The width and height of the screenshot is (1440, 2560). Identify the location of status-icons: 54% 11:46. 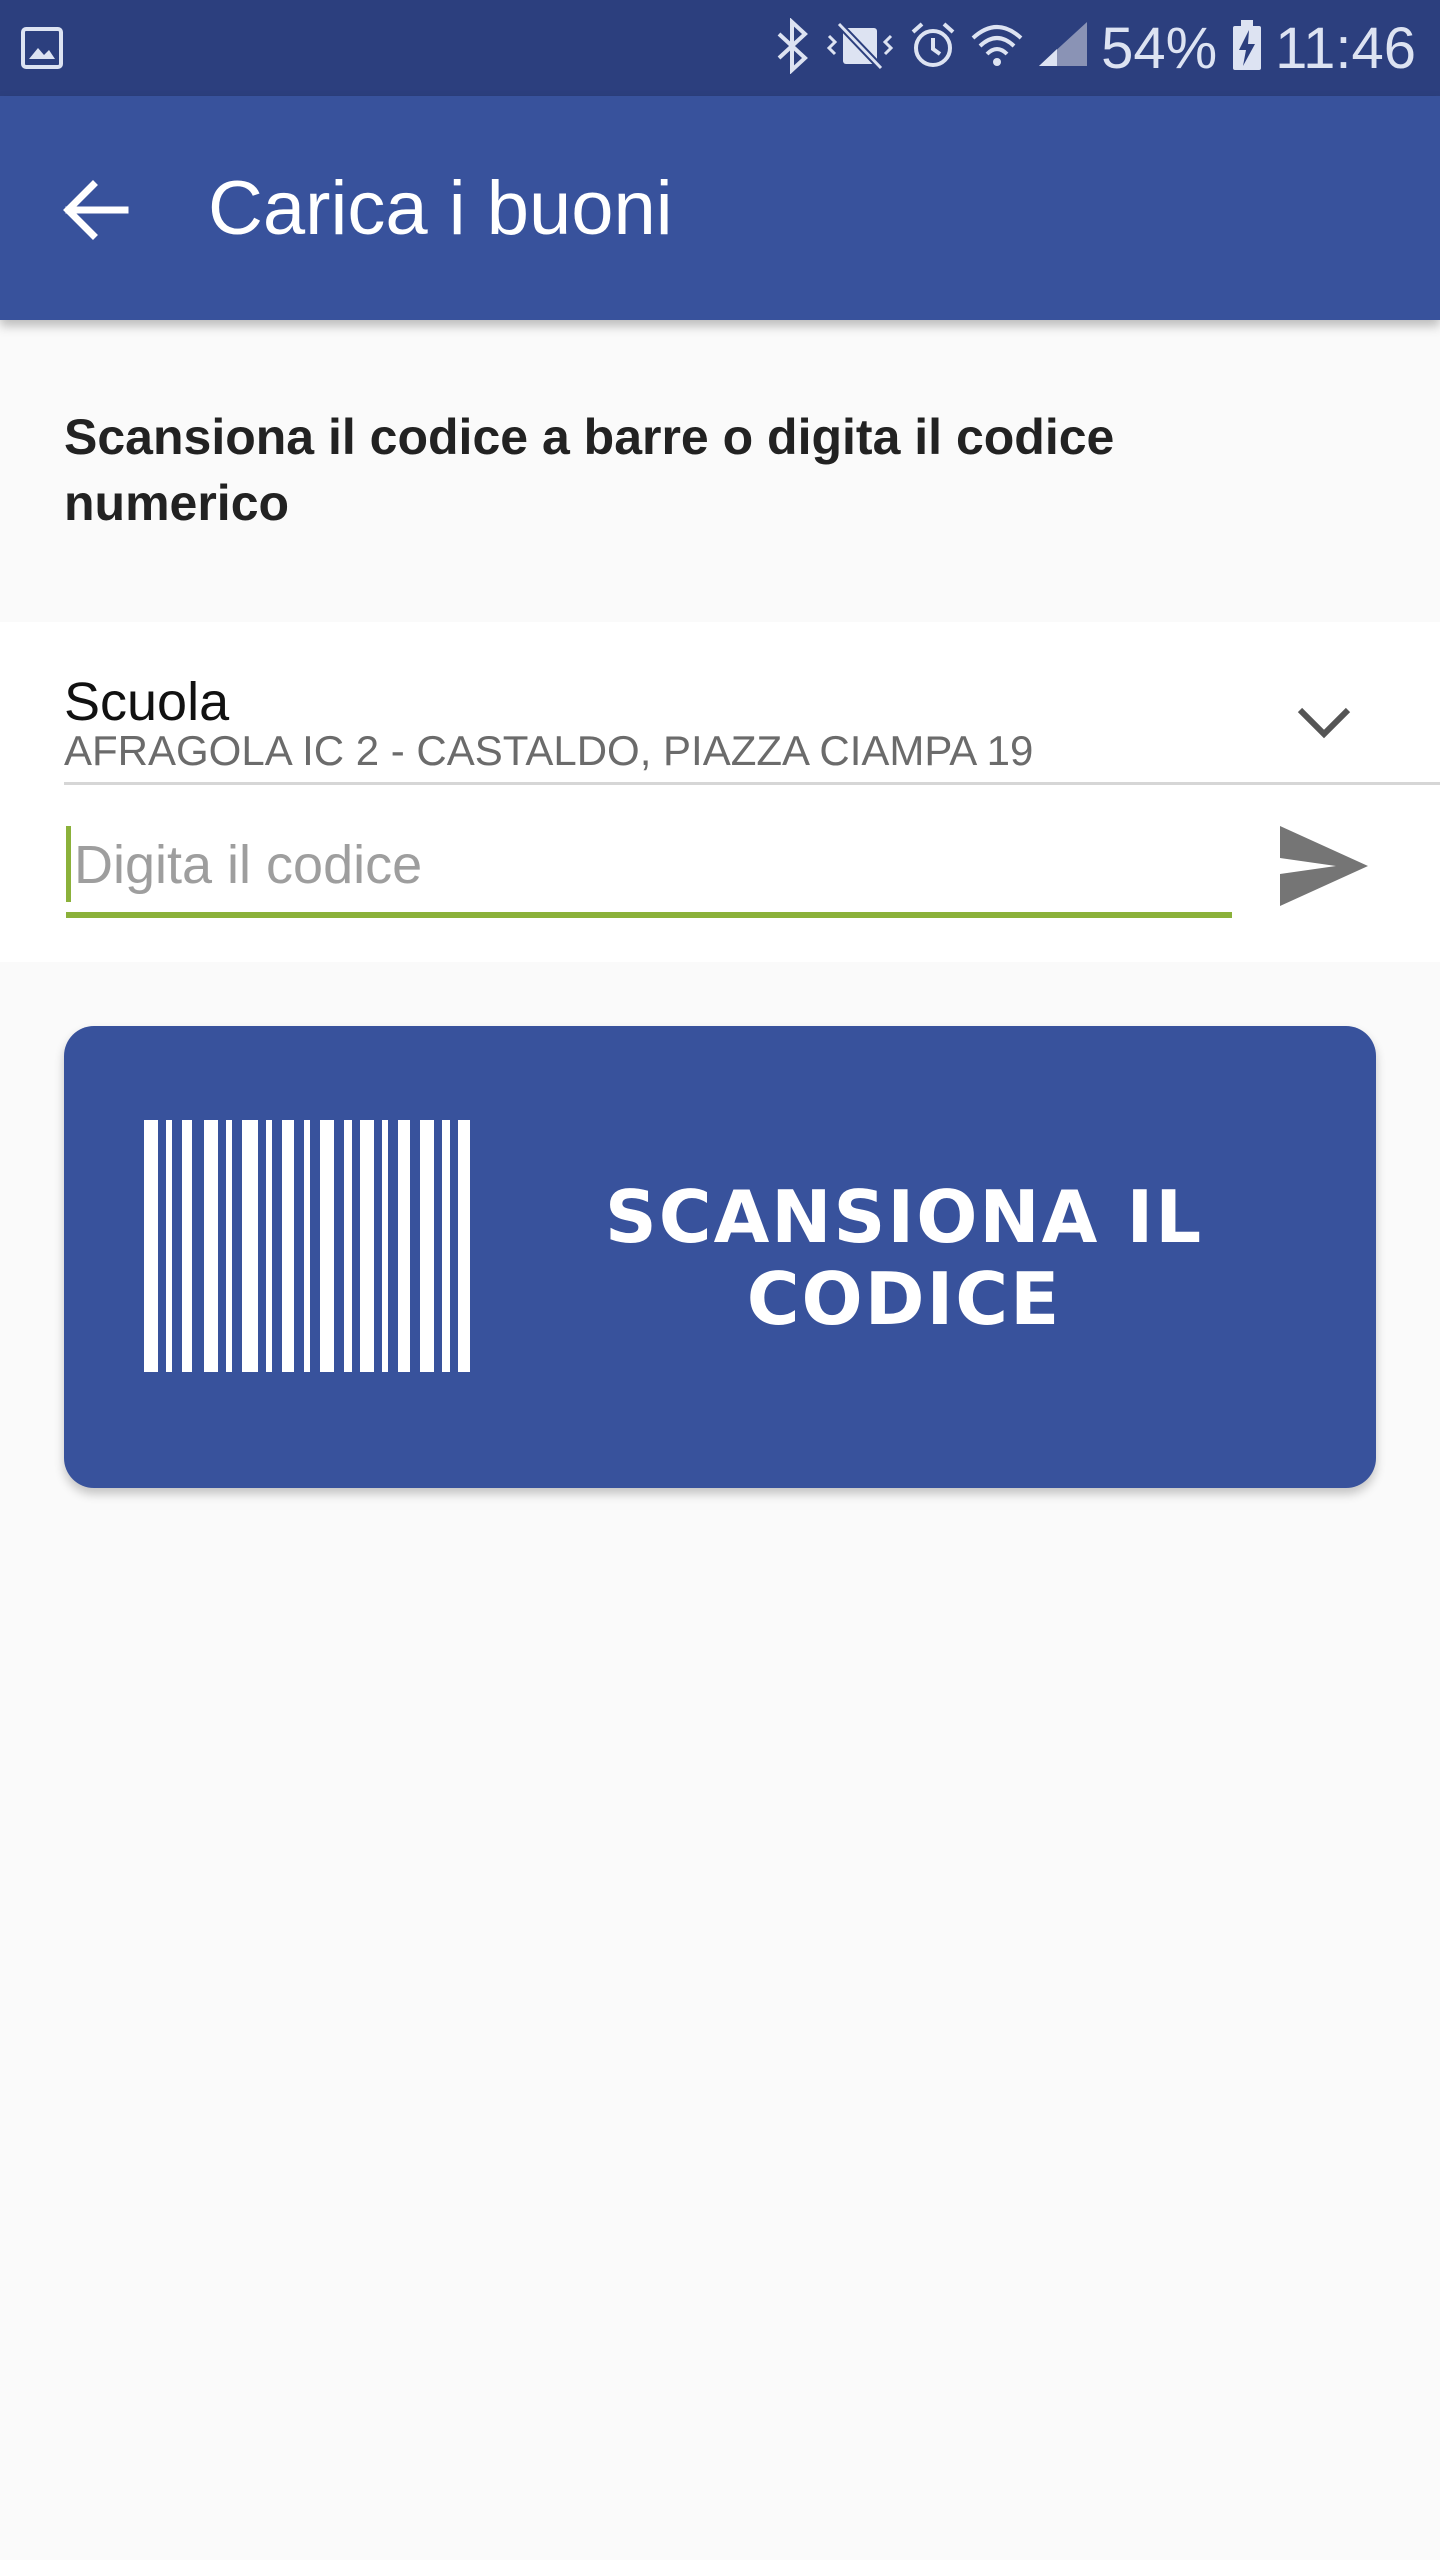
(1088, 48).